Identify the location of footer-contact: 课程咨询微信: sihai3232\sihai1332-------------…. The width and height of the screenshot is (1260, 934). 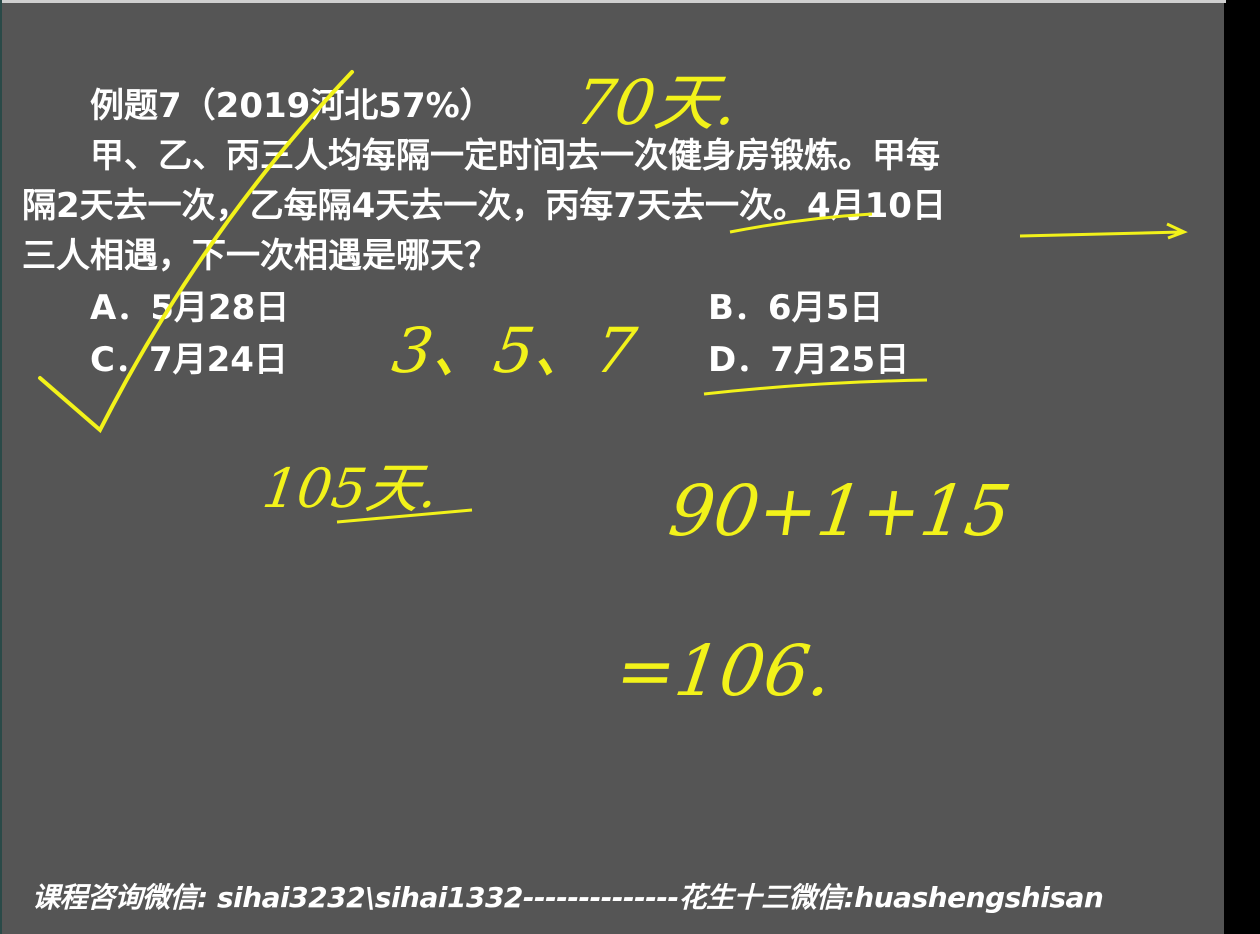
(568, 897).